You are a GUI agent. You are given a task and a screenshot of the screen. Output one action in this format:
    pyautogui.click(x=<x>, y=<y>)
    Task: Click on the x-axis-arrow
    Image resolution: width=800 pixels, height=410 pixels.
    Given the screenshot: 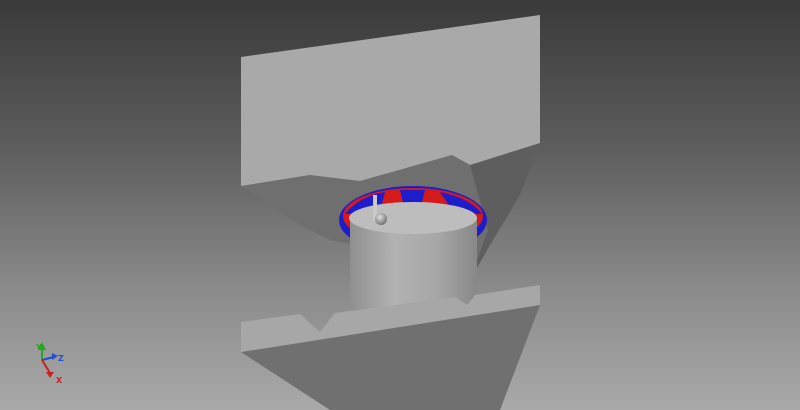 What is the action you would take?
    pyautogui.click(x=50, y=375)
    